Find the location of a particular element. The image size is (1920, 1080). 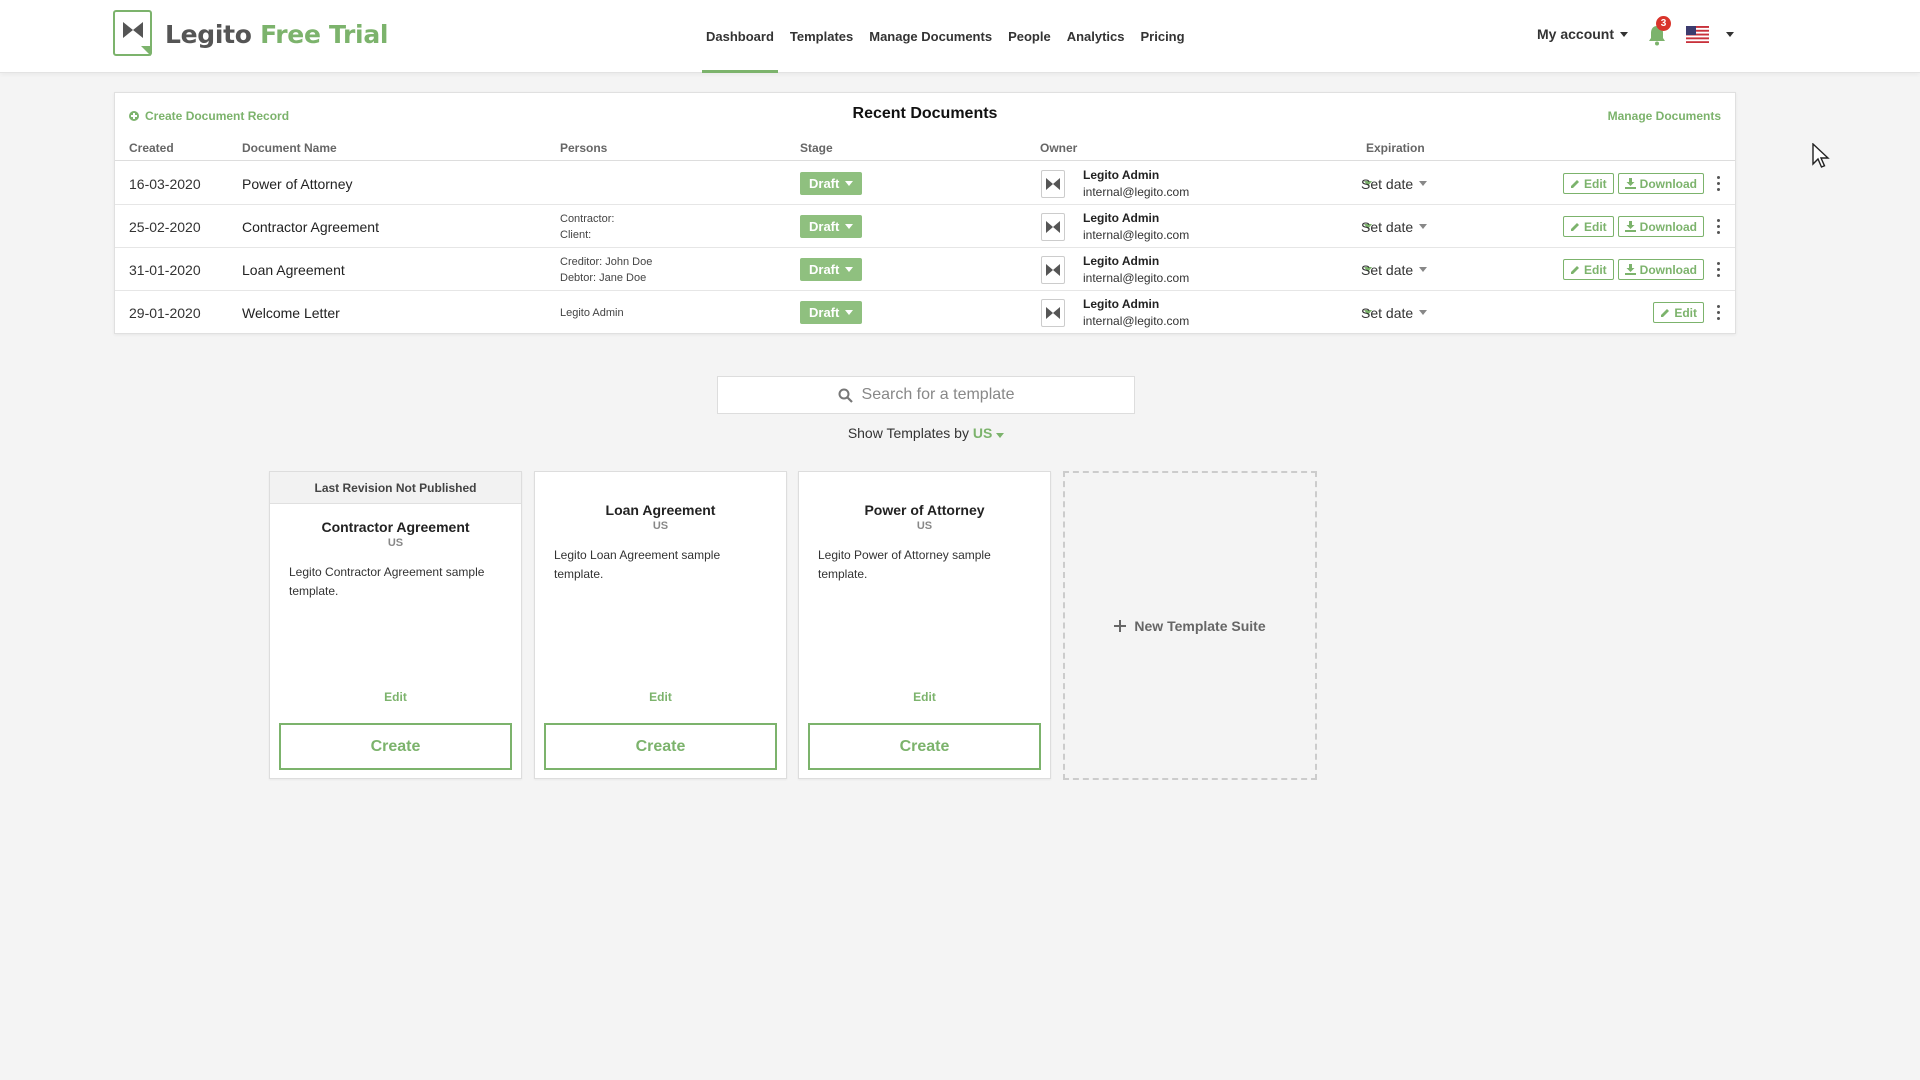

pencil-icon is located at coordinates (1575, 269).